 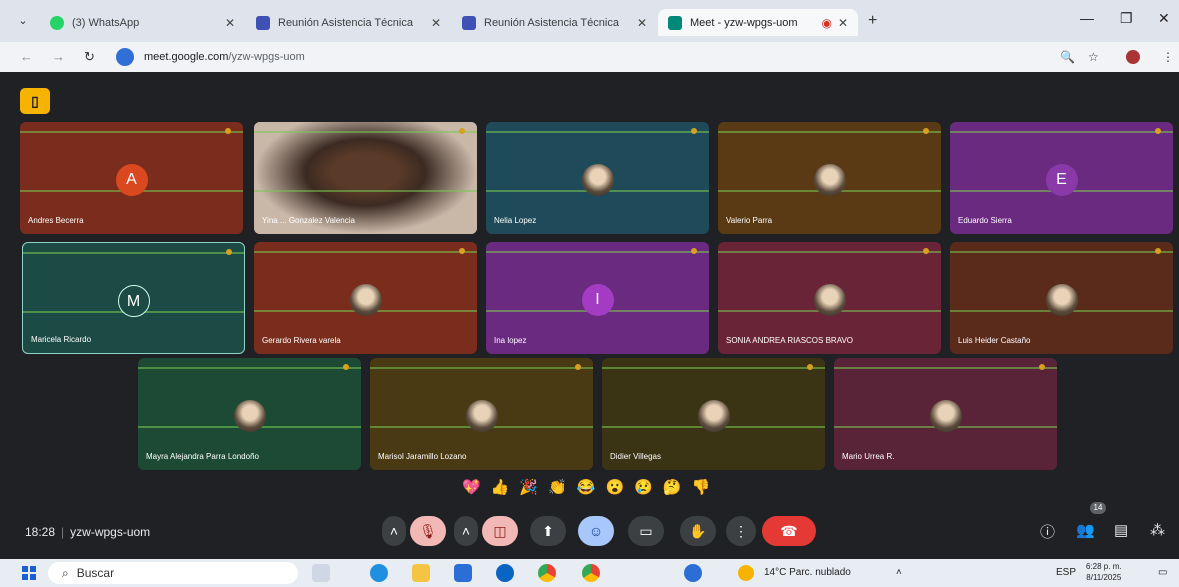 I want to click on camera-options-chevron-icon: ˄, so click(x=466, y=531).